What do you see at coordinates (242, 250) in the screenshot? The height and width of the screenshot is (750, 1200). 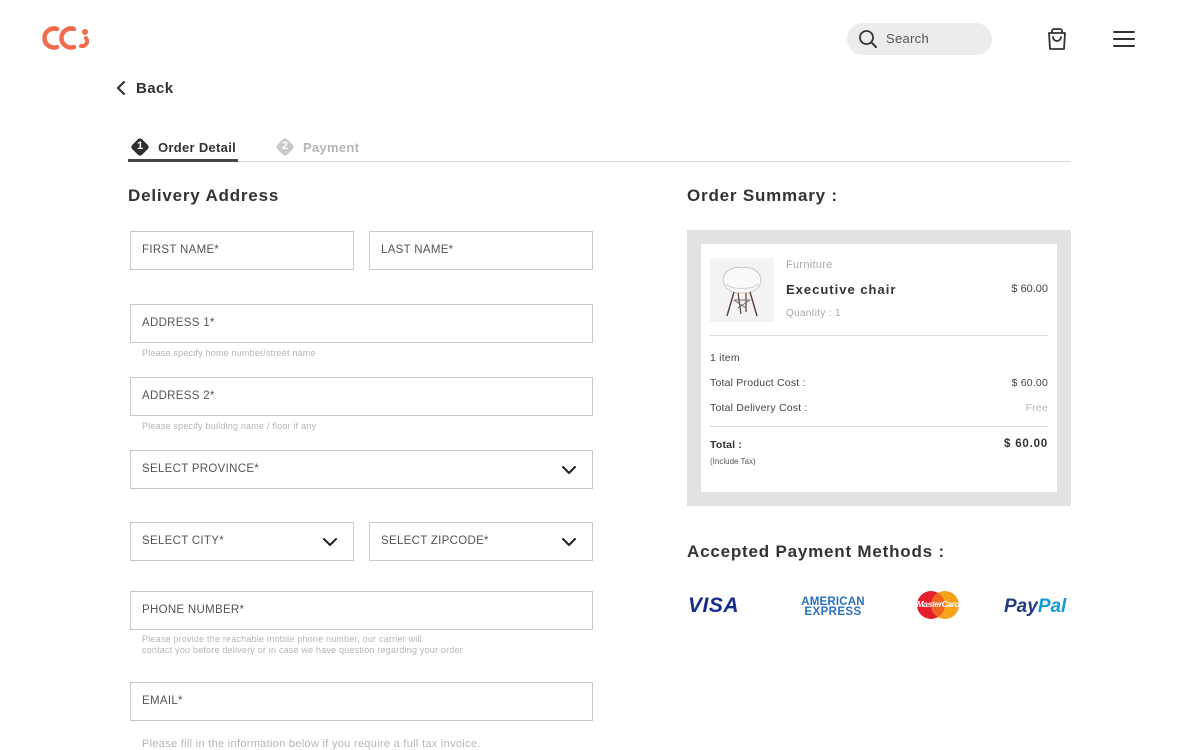 I see `first-name-field: FIRST NAME*` at bounding box center [242, 250].